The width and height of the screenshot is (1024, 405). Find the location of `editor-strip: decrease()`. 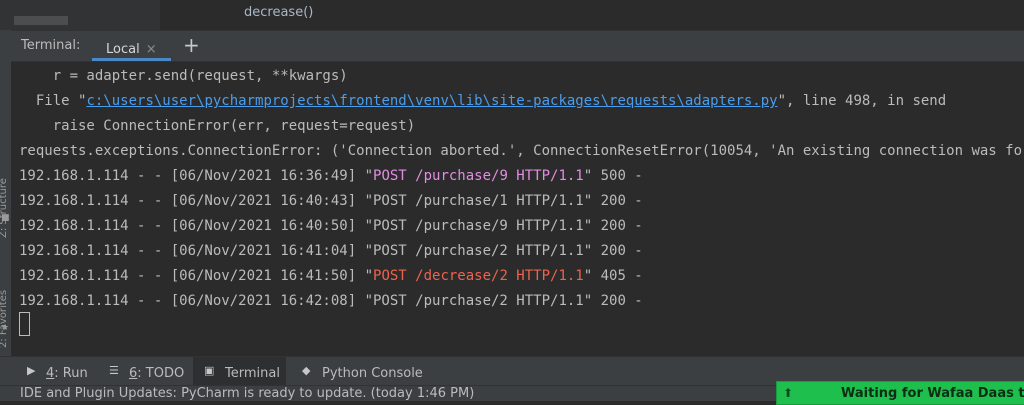

editor-strip: decrease() is located at coordinates (512, 15).